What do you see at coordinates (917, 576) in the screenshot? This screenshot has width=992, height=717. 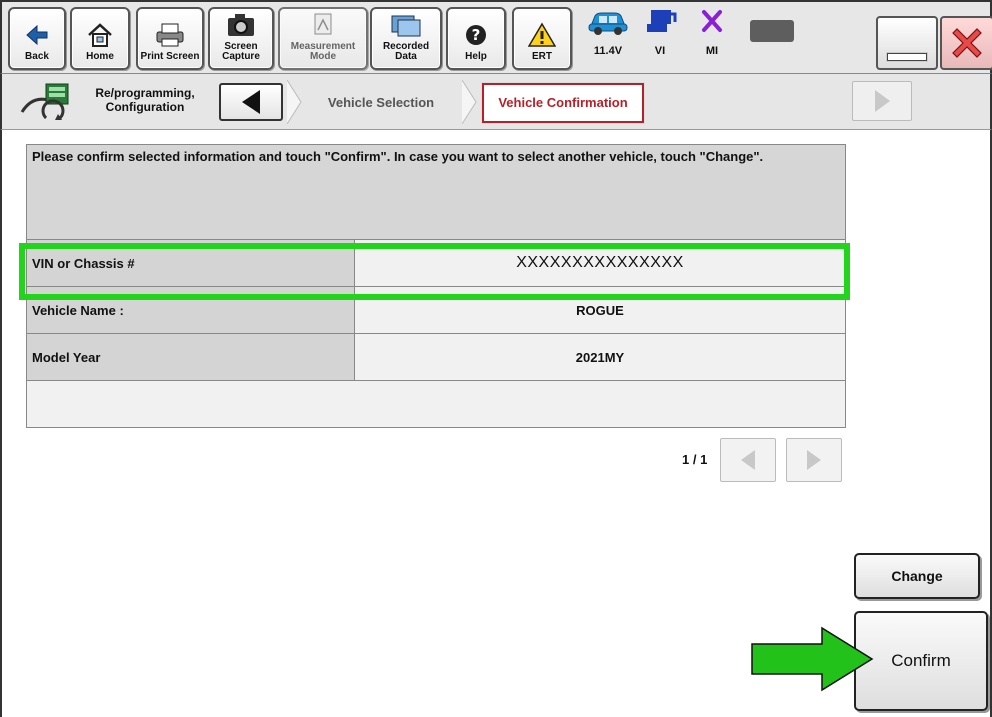 I see `change-button: Change` at bounding box center [917, 576].